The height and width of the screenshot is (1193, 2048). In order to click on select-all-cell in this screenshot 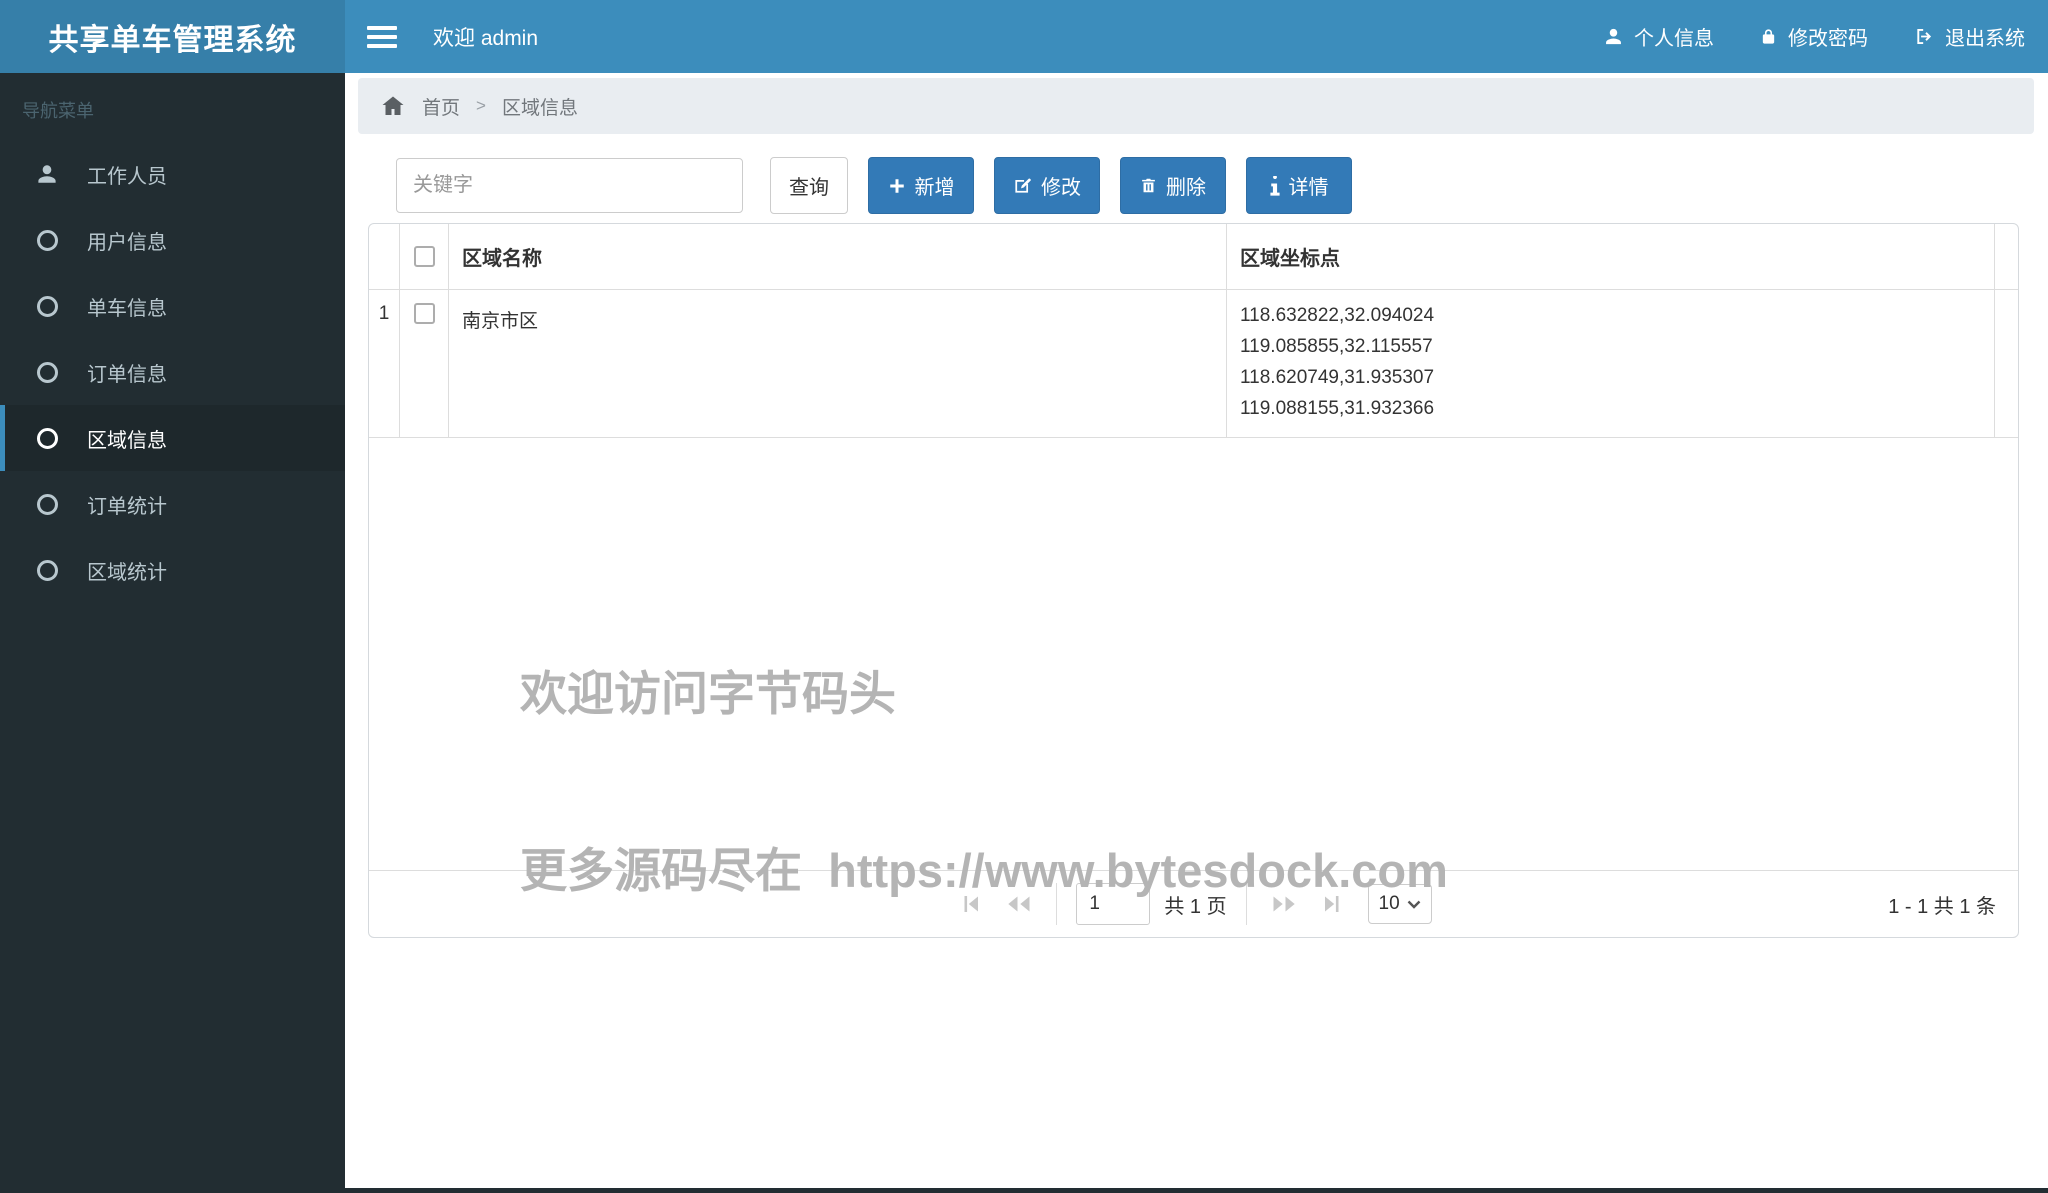, I will do `click(424, 256)`.